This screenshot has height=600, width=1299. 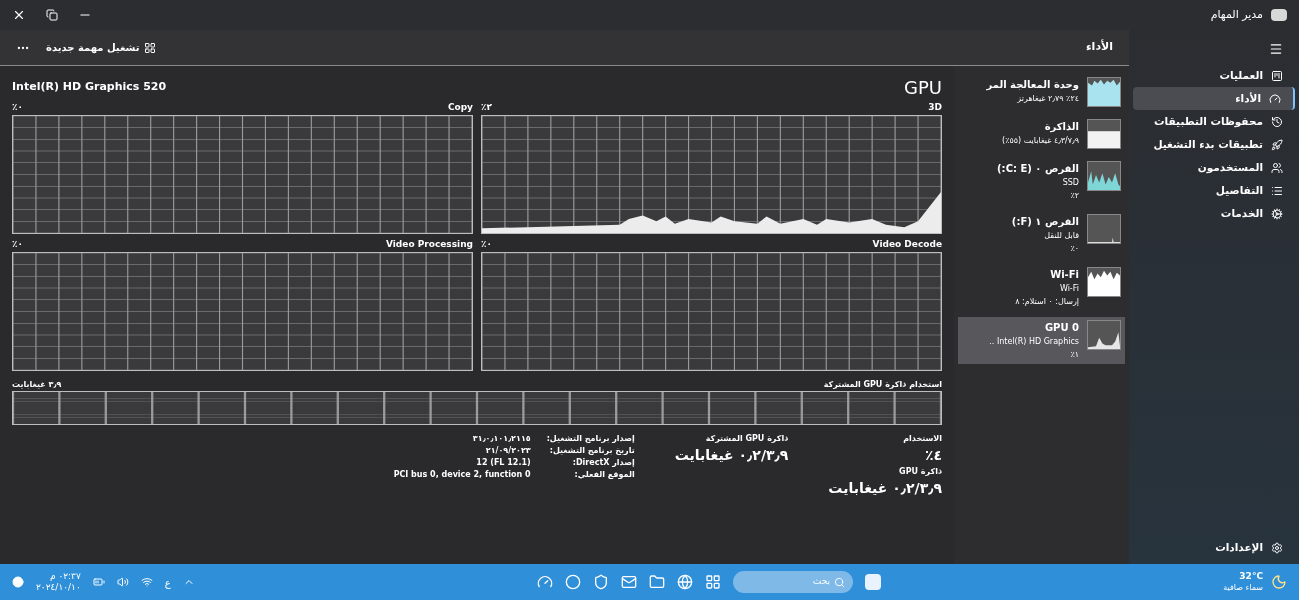 I want to click on device-name: الذاكرة, so click(x=1061, y=127).